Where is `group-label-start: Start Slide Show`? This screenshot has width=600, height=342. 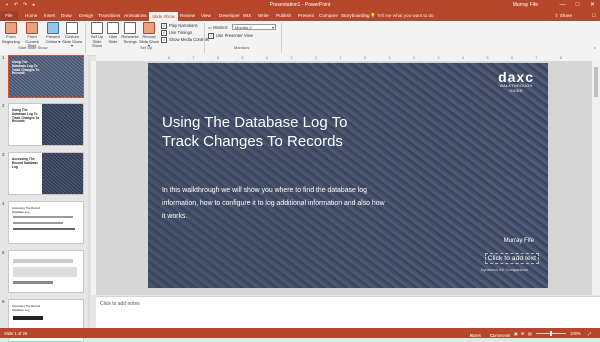
group-label-start: Start Slide Show is located at coordinates (33, 47).